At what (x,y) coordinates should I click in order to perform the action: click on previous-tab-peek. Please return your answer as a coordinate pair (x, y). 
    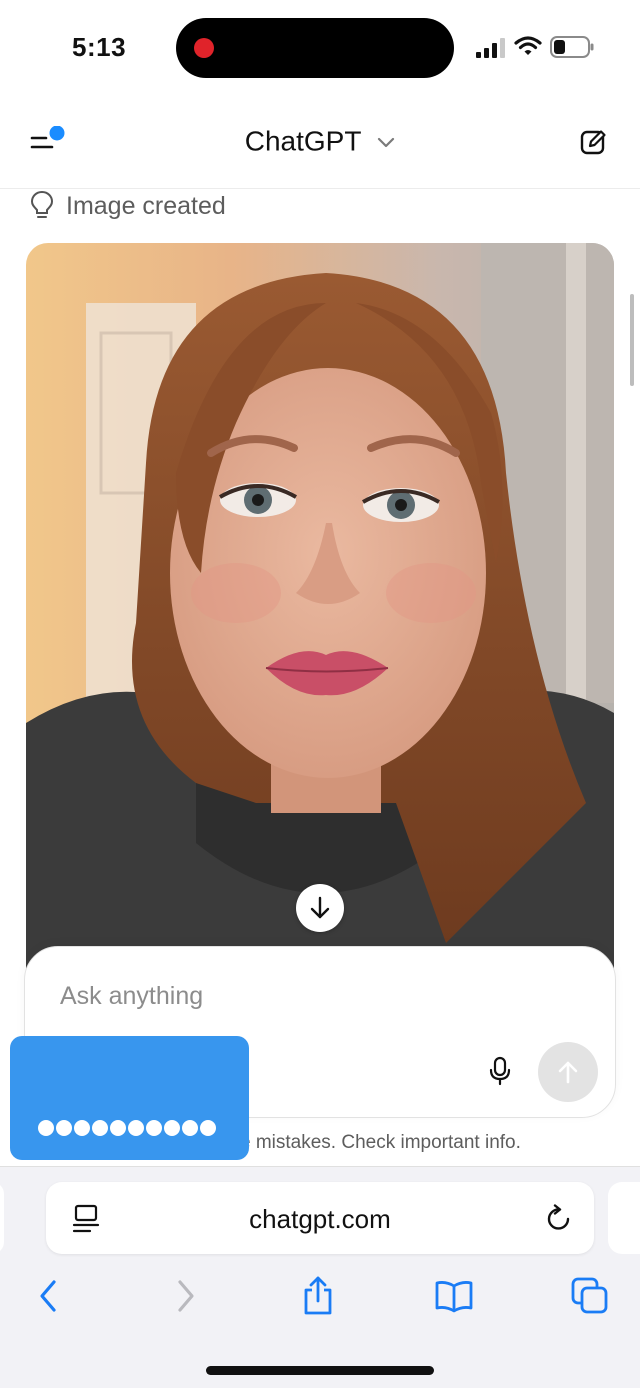
    Looking at the image, I should click on (2, 1218).